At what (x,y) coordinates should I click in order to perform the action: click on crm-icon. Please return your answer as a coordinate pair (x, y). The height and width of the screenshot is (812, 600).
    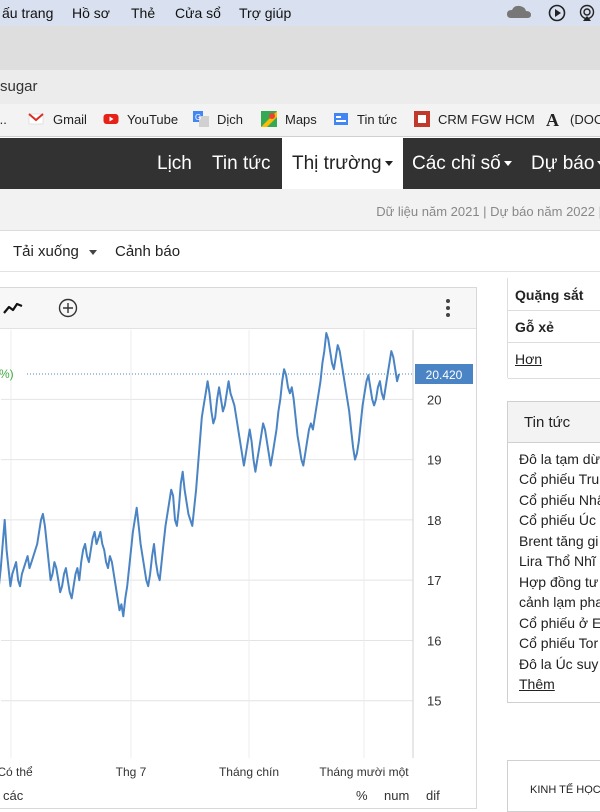
    Looking at the image, I should click on (422, 119).